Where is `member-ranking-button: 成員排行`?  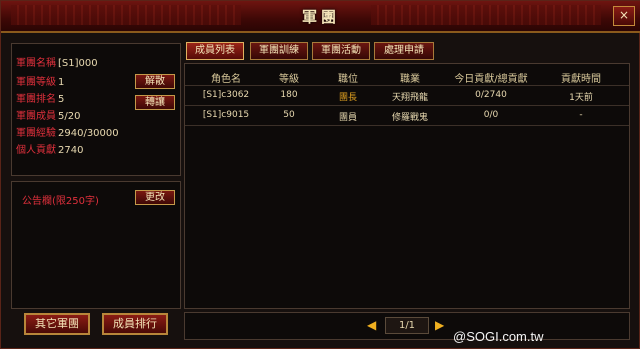
member-ranking-button: 成員排行 is located at coordinates (135, 324).